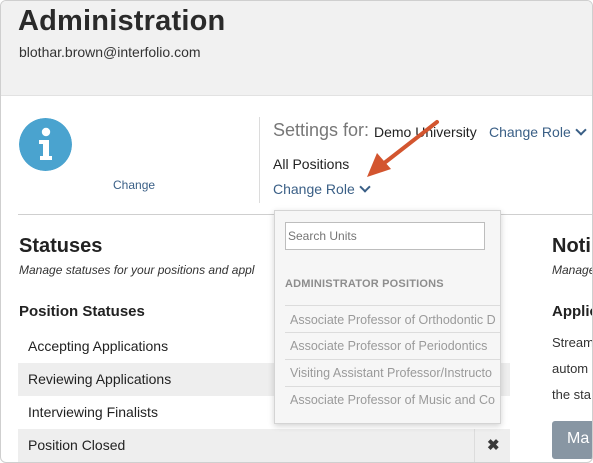  I want to click on dropdown-item: Associate Professor of Orthodontic D, so click(395, 320).